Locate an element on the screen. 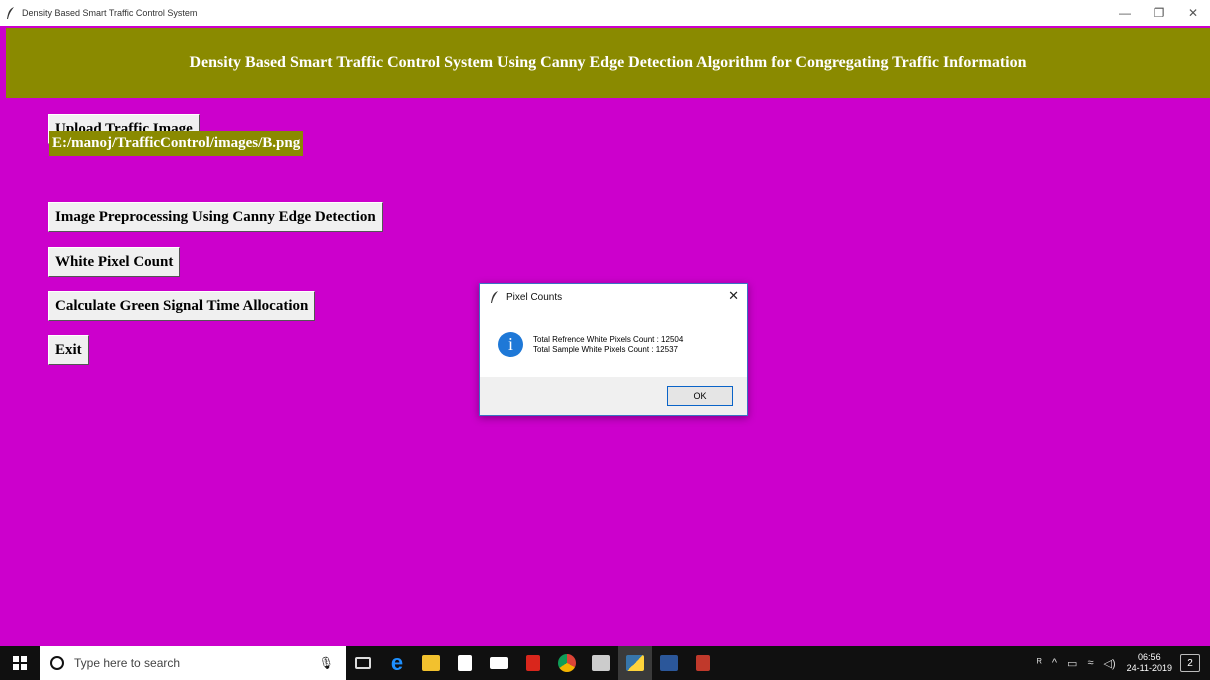 The image size is (1210, 680). search-placeholder: Type here to search is located at coordinates (127, 663).